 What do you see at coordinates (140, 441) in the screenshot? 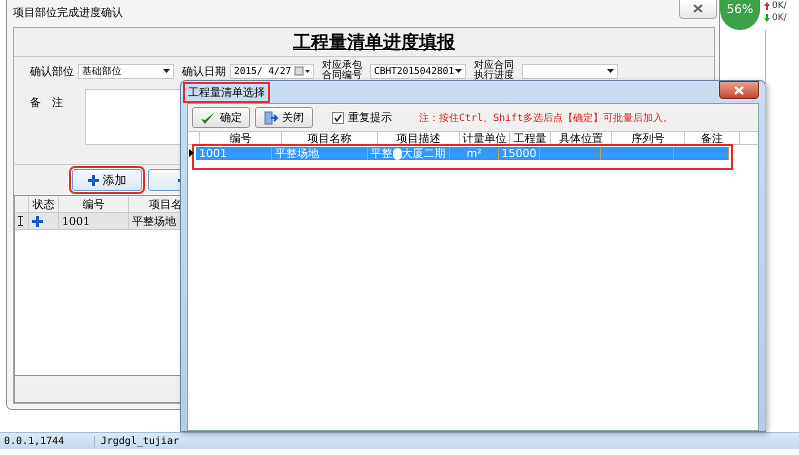
I see `status-text: Jrgdgl_tujiar` at bounding box center [140, 441].